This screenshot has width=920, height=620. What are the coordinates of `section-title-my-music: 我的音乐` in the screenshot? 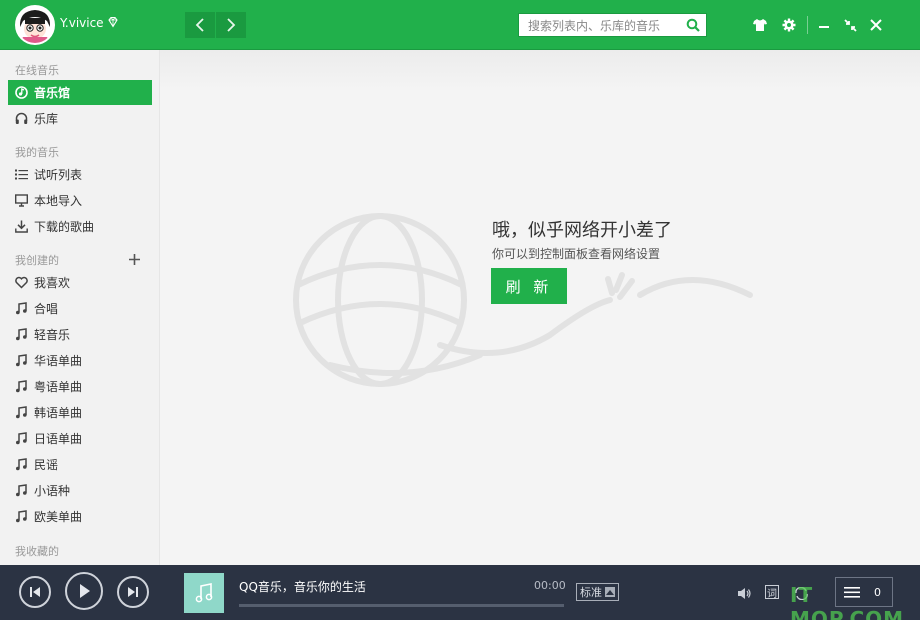 It's located at (37, 152).